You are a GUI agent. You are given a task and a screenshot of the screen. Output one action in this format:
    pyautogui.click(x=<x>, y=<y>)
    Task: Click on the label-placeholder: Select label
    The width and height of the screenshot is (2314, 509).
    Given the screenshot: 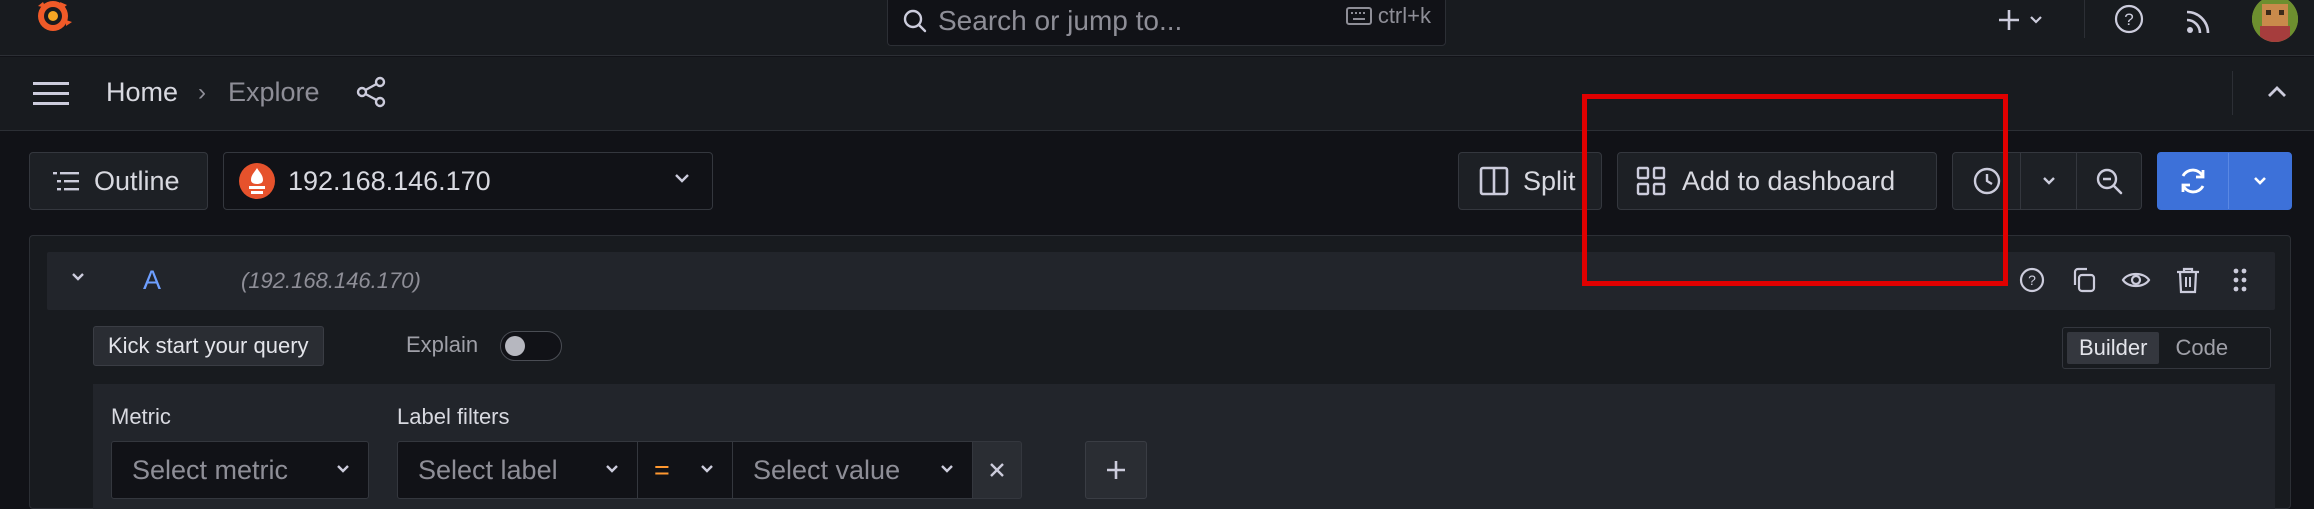 What is the action you would take?
    pyautogui.click(x=488, y=469)
    